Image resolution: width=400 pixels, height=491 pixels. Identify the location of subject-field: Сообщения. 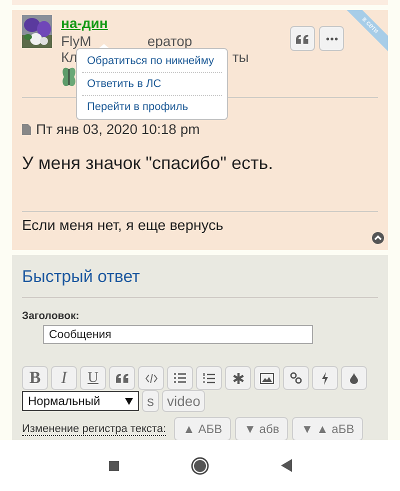
(178, 334).